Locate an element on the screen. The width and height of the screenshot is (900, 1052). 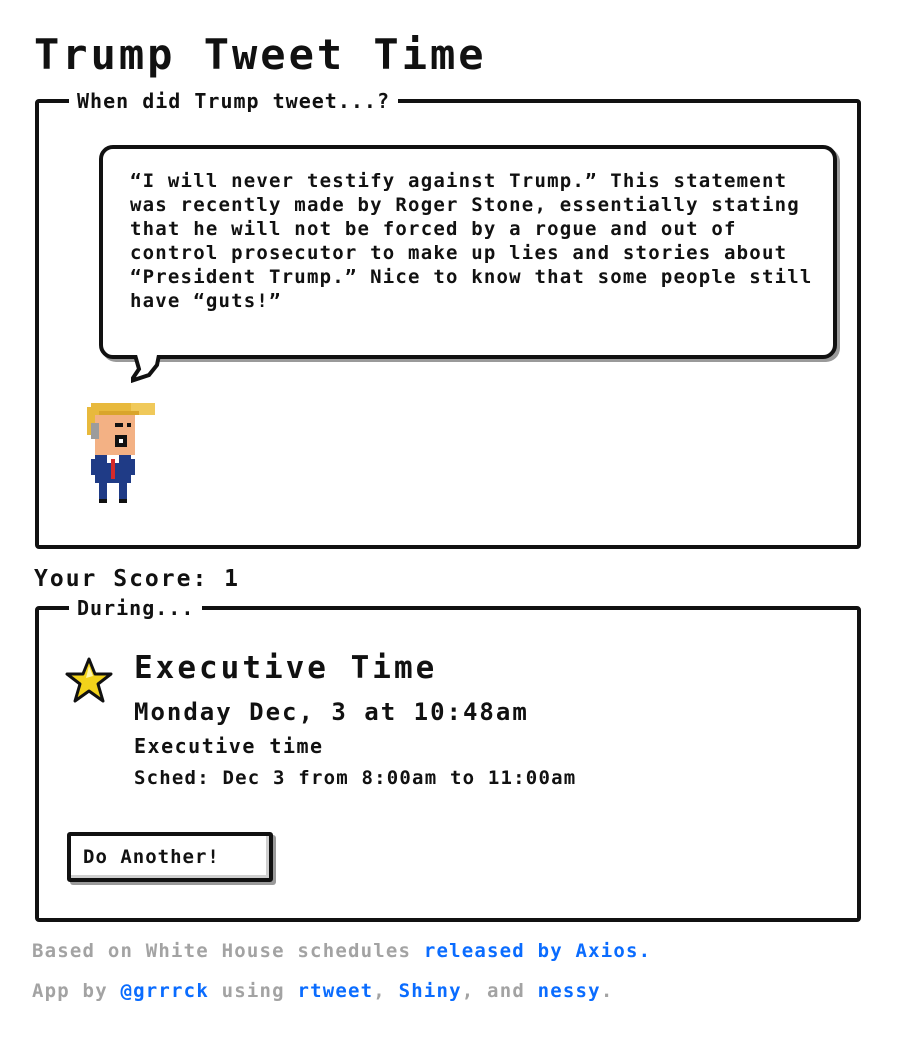
quiz-legend: When did Trump tweet...? is located at coordinates (233, 101).